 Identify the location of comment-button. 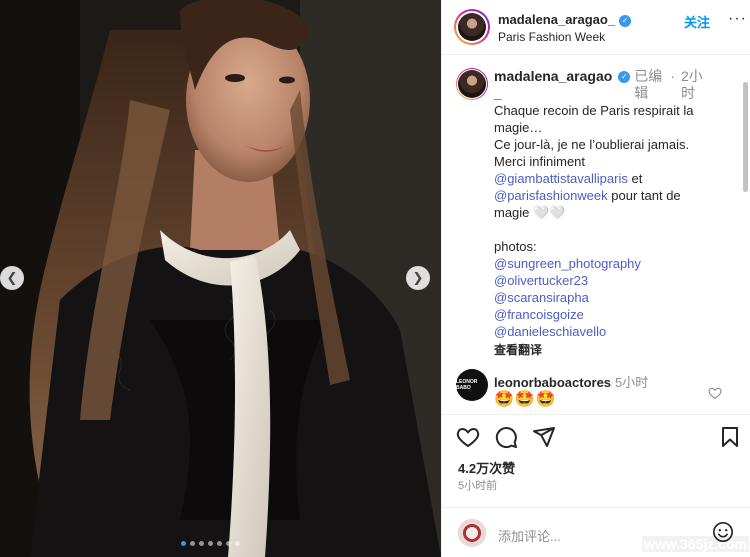
(506, 439).